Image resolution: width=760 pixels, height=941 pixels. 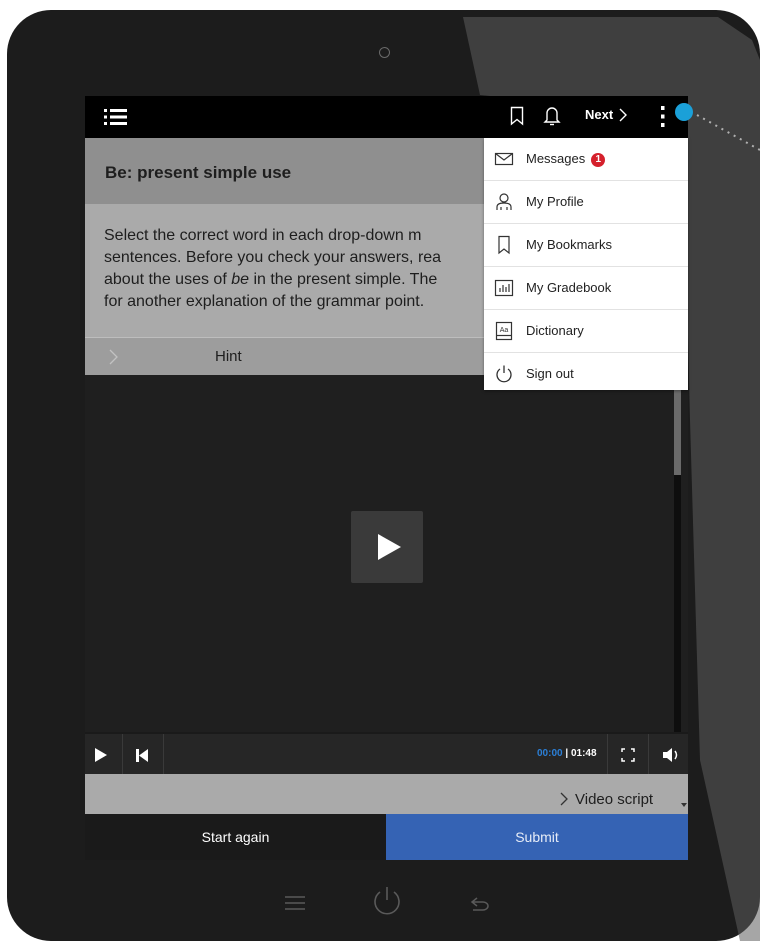 What do you see at coordinates (550, 753) in the screenshot?
I see `current-time: 00:00` at bounding box center [550, 753].